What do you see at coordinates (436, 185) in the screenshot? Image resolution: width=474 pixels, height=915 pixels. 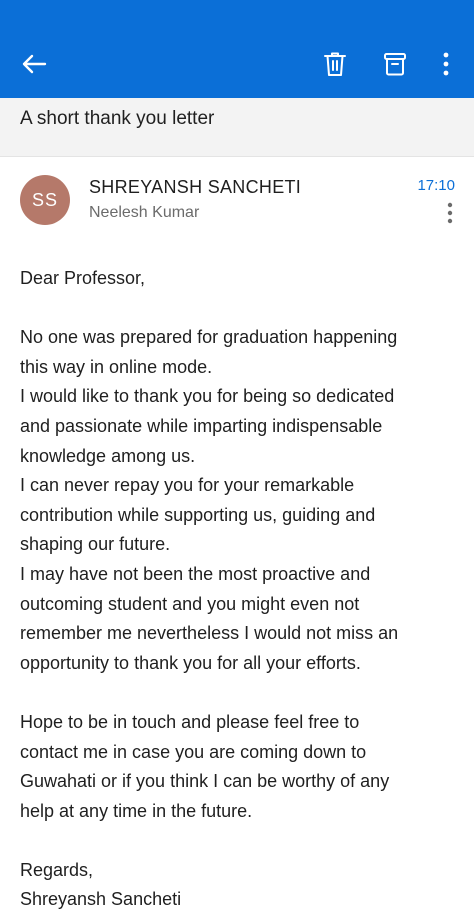 I see `message-time: 17:10` at bounding box center [436, 185].